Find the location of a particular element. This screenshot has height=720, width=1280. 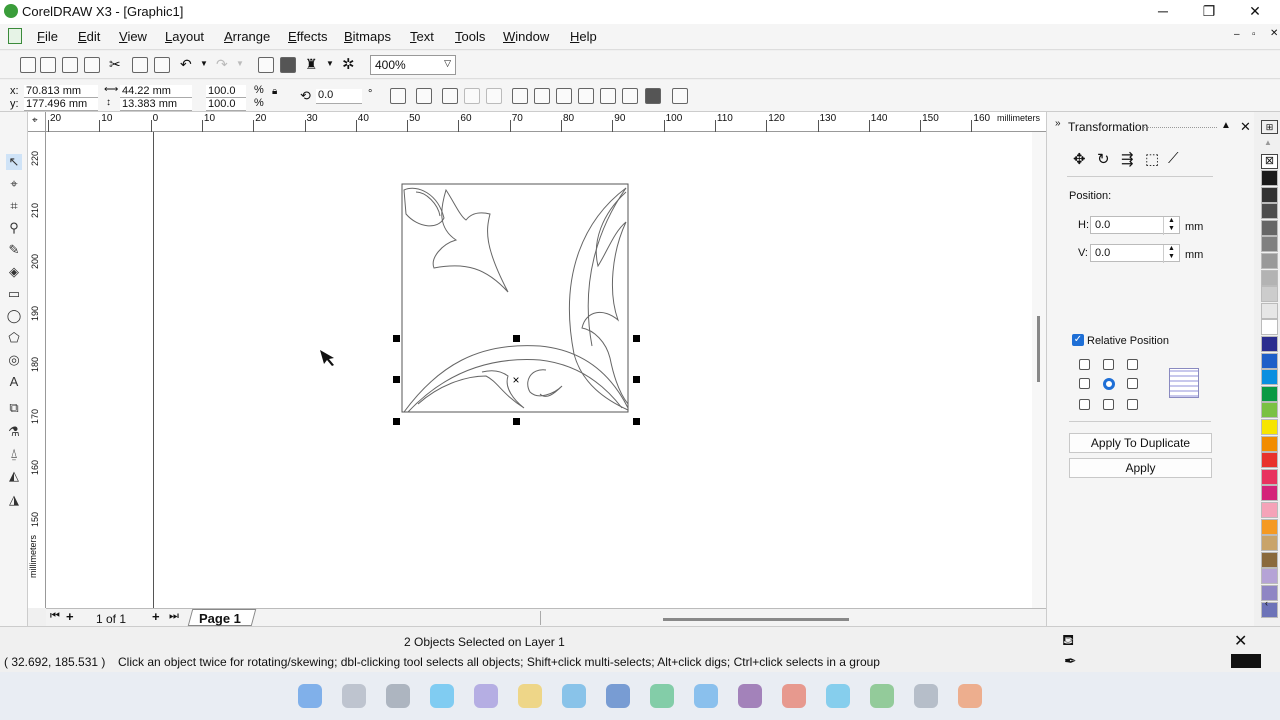

anchor-middle-right is located at coordinates (1132, 383).